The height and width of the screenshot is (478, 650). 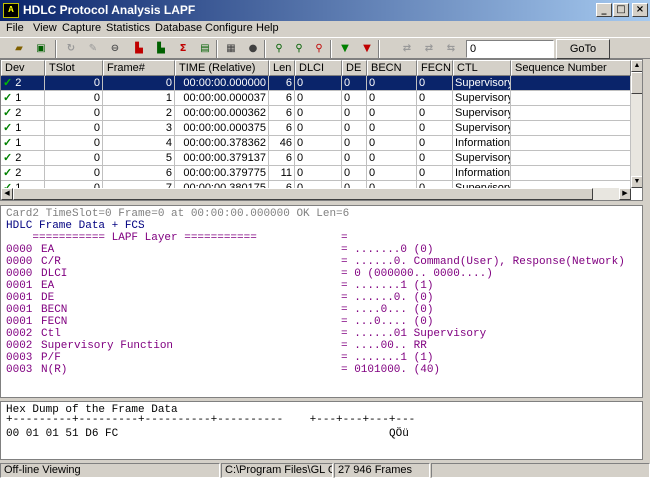 I want to click on table-row: ✓ 2 0 5 00:00:00.379137 6 0 0 0 0 Supervisory, so click(x=316, y=158).